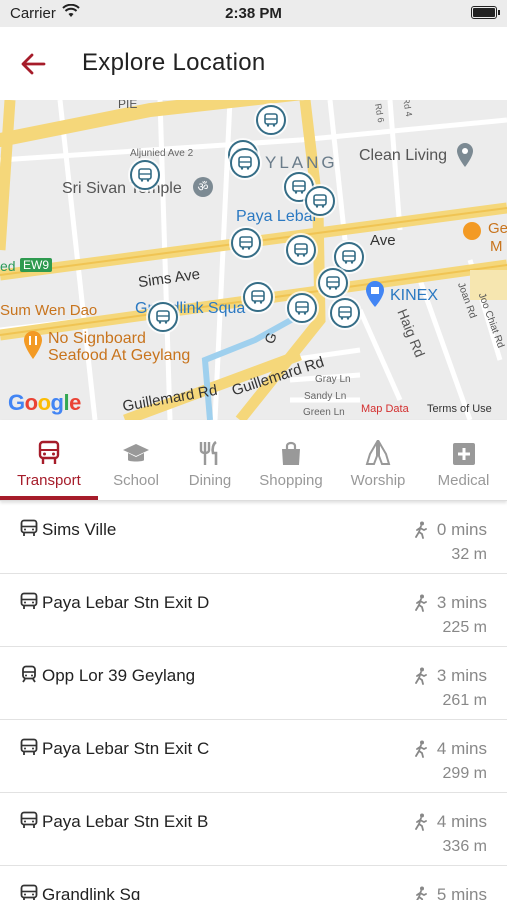  Describe the element at coordinates (496, 246) in the screenshot. I see `map-label-m: M` at that location.